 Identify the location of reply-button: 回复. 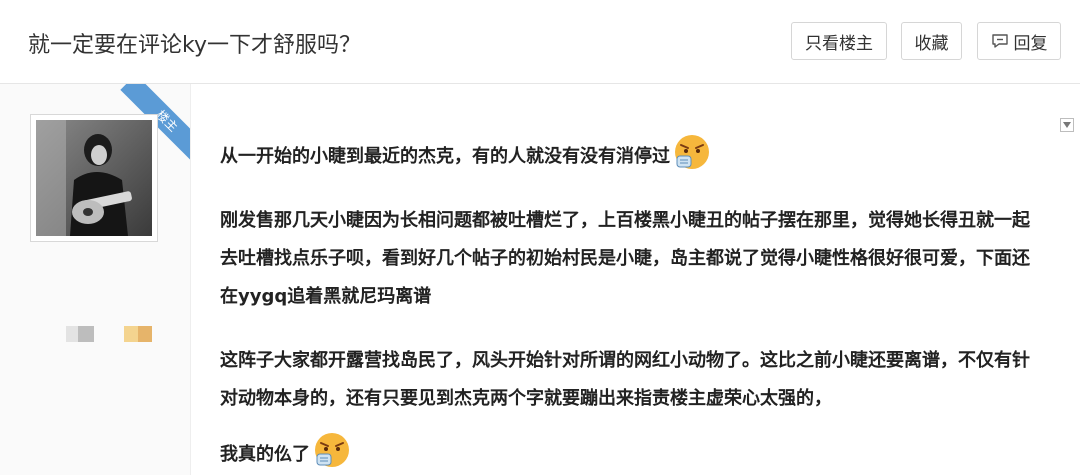
(1019, 41).